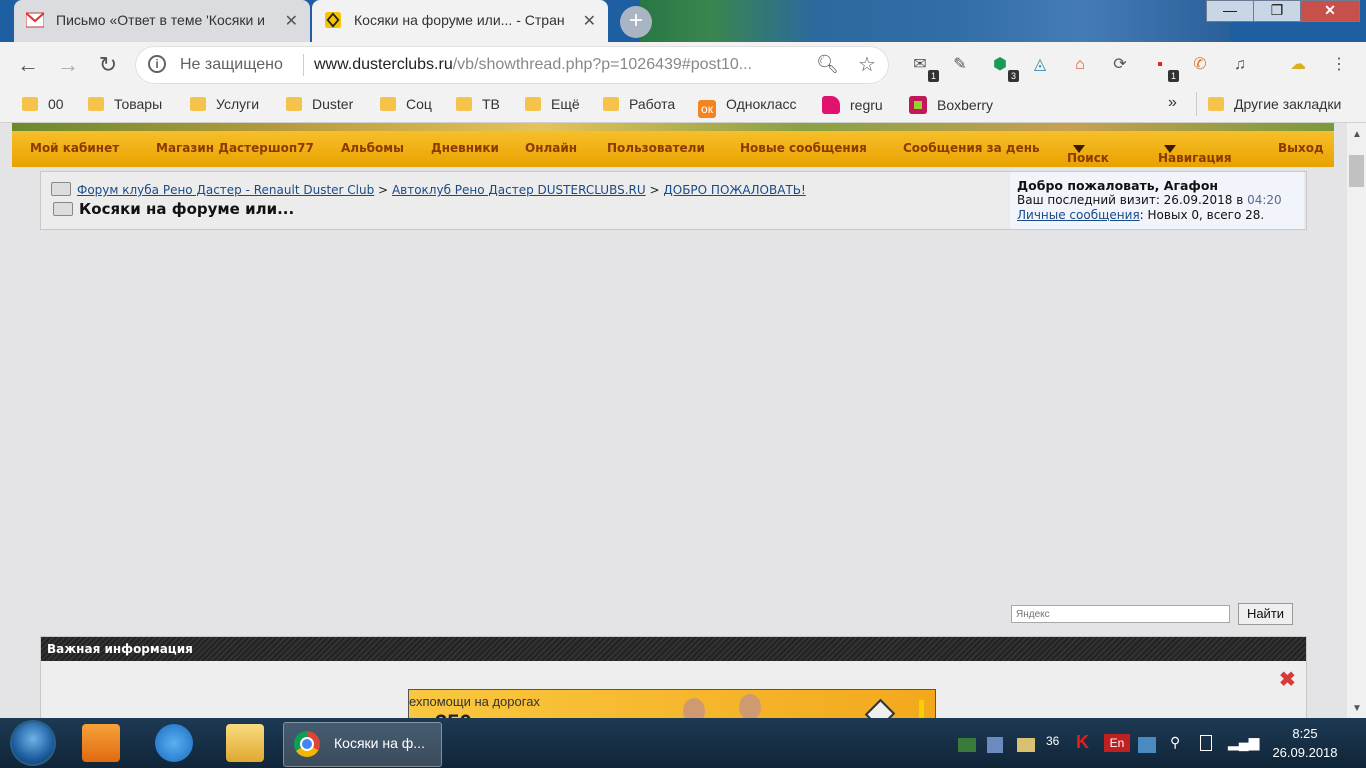  What do you see at coordinates (1301, 148) in the screenshot?
I see `menu-logout: Выход` at bounding box center [1301, 148].